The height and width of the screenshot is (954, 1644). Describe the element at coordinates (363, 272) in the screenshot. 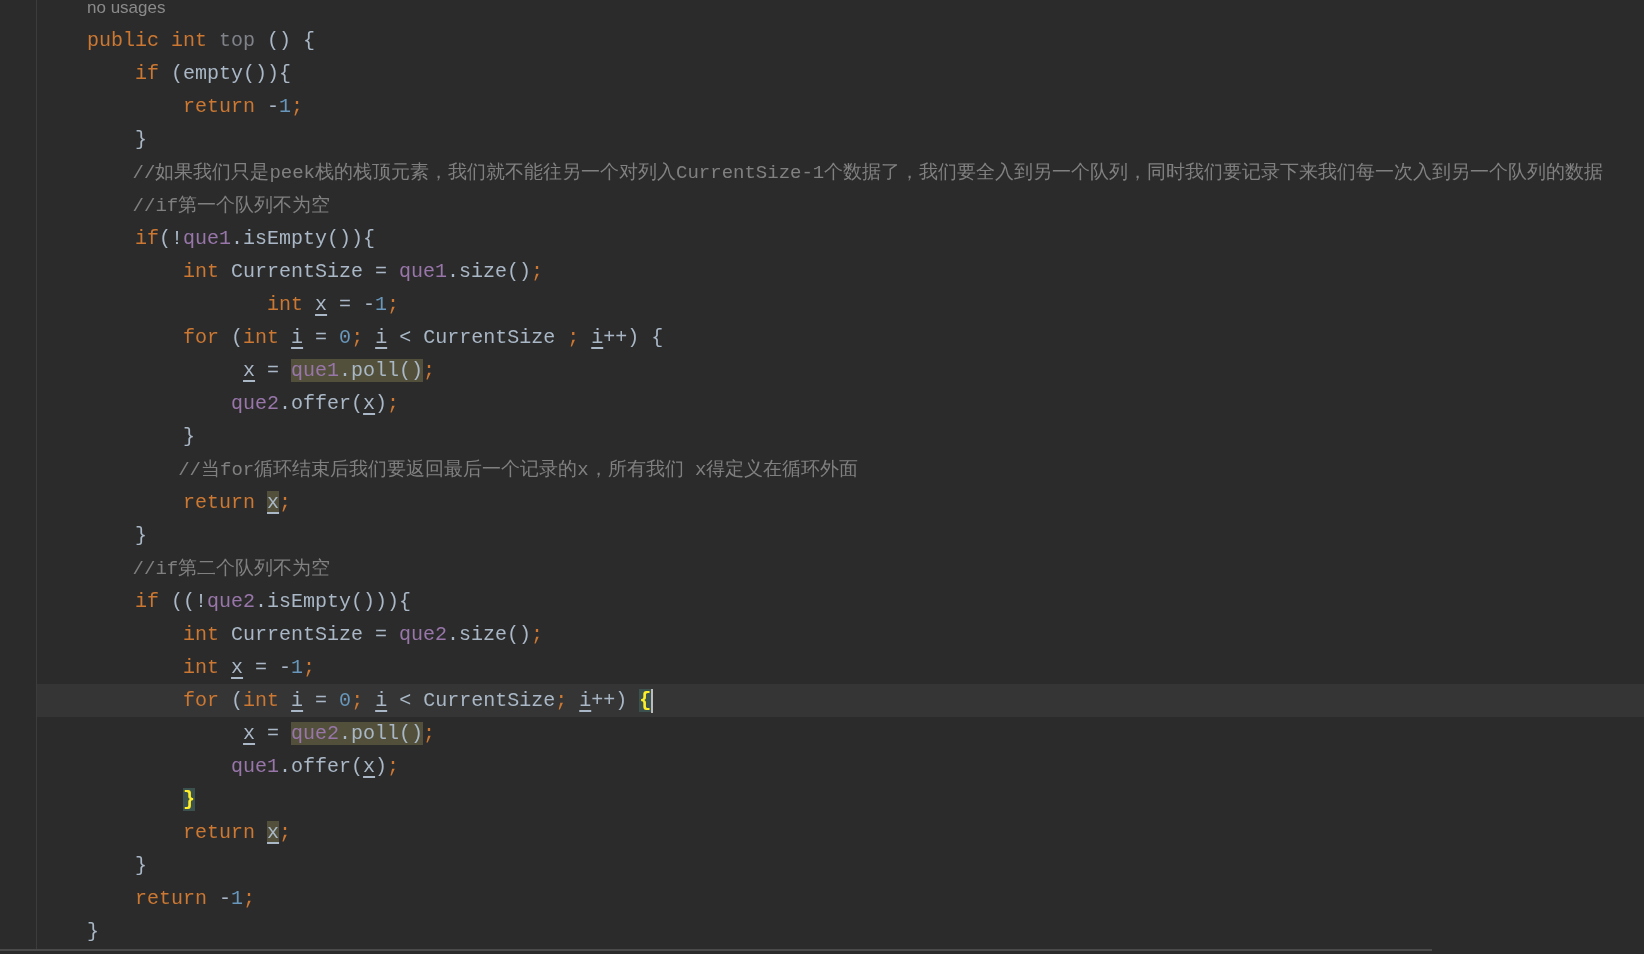

I see `code-line: int CurrentSize = que1.size();` at that location.